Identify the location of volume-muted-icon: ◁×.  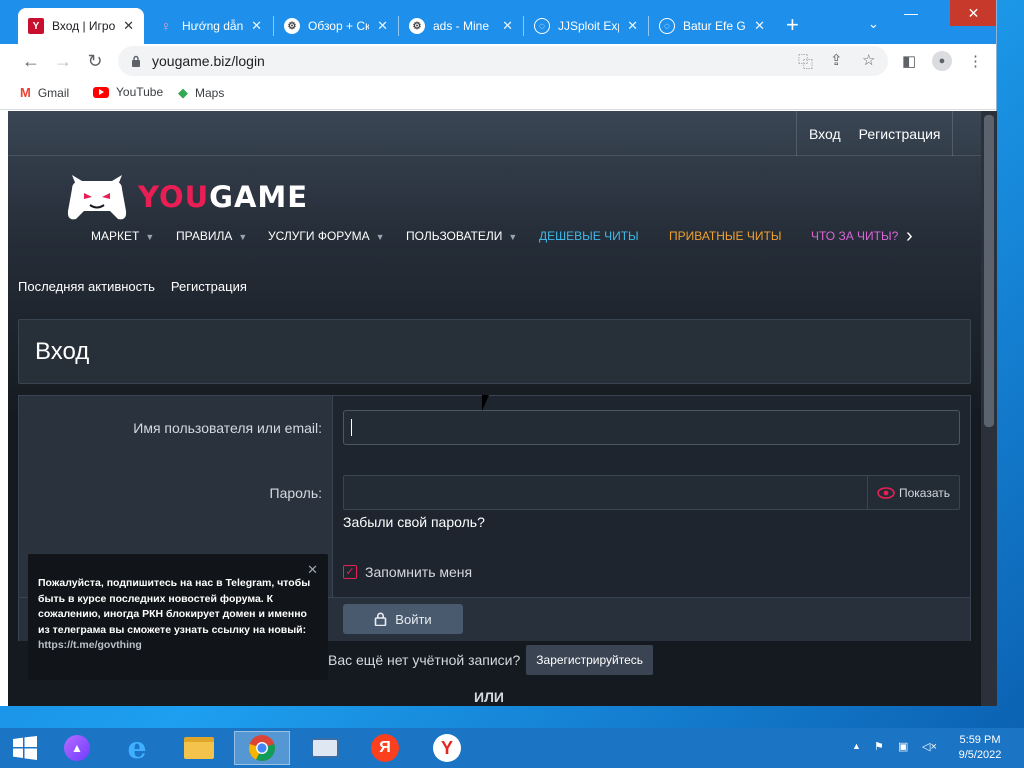
(929, 746).